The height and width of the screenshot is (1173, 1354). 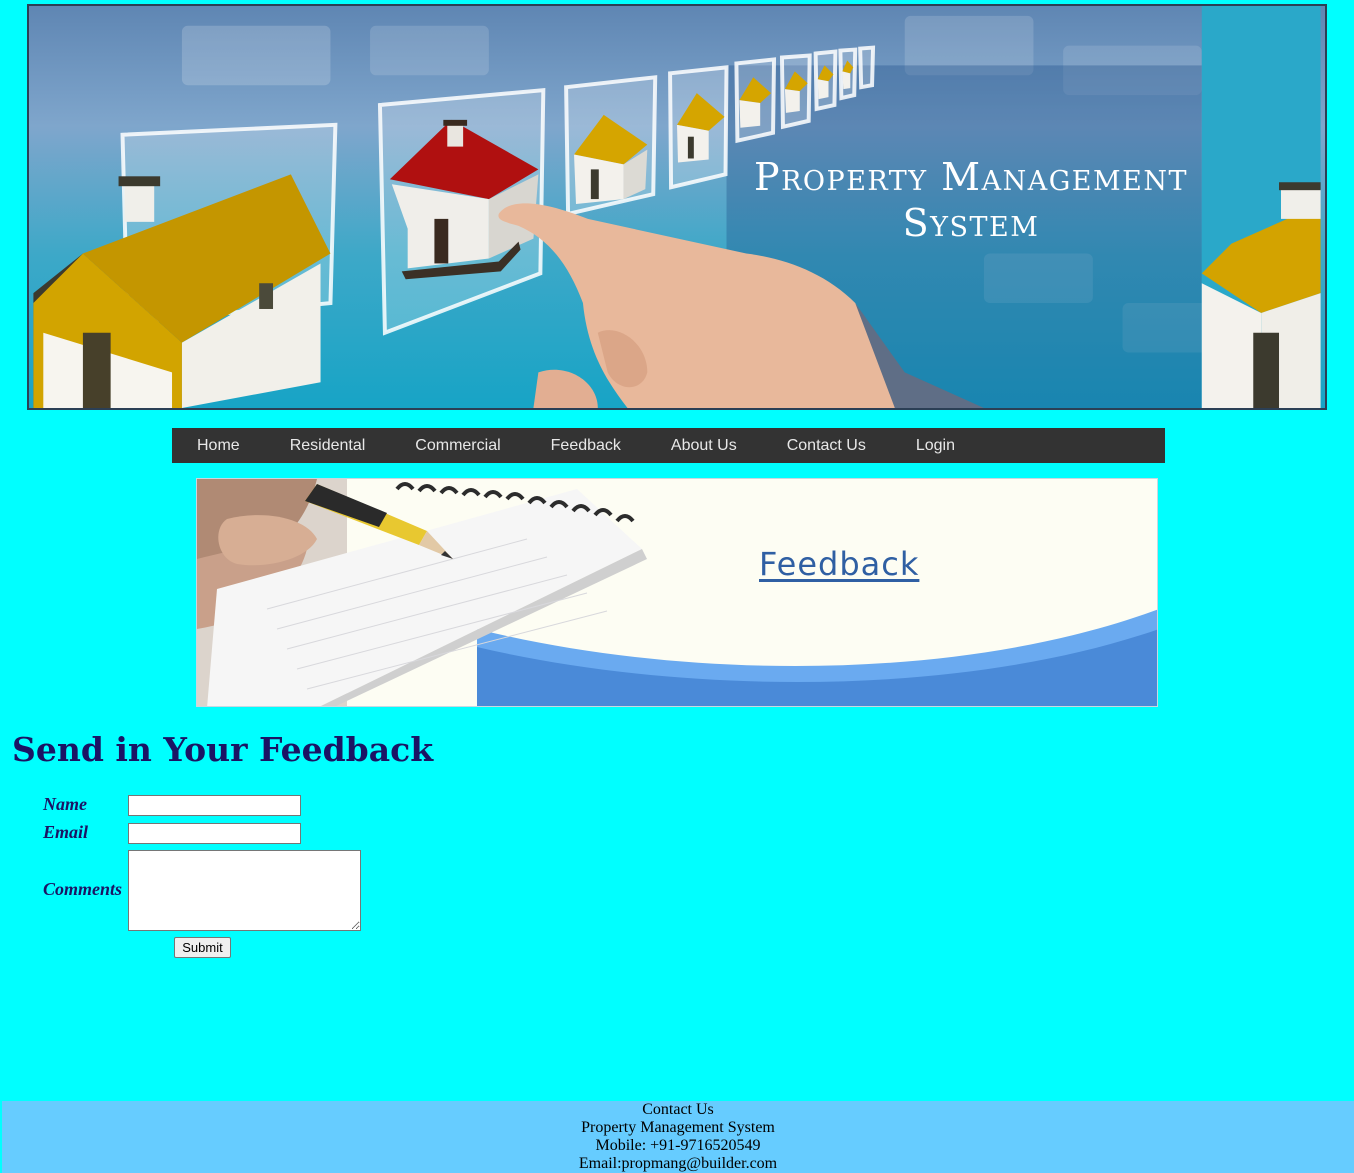 What do you see at coordinates (218, 446) in the screenshot?
I see `nav-item-home: Home` at bounding box center [218, 446].